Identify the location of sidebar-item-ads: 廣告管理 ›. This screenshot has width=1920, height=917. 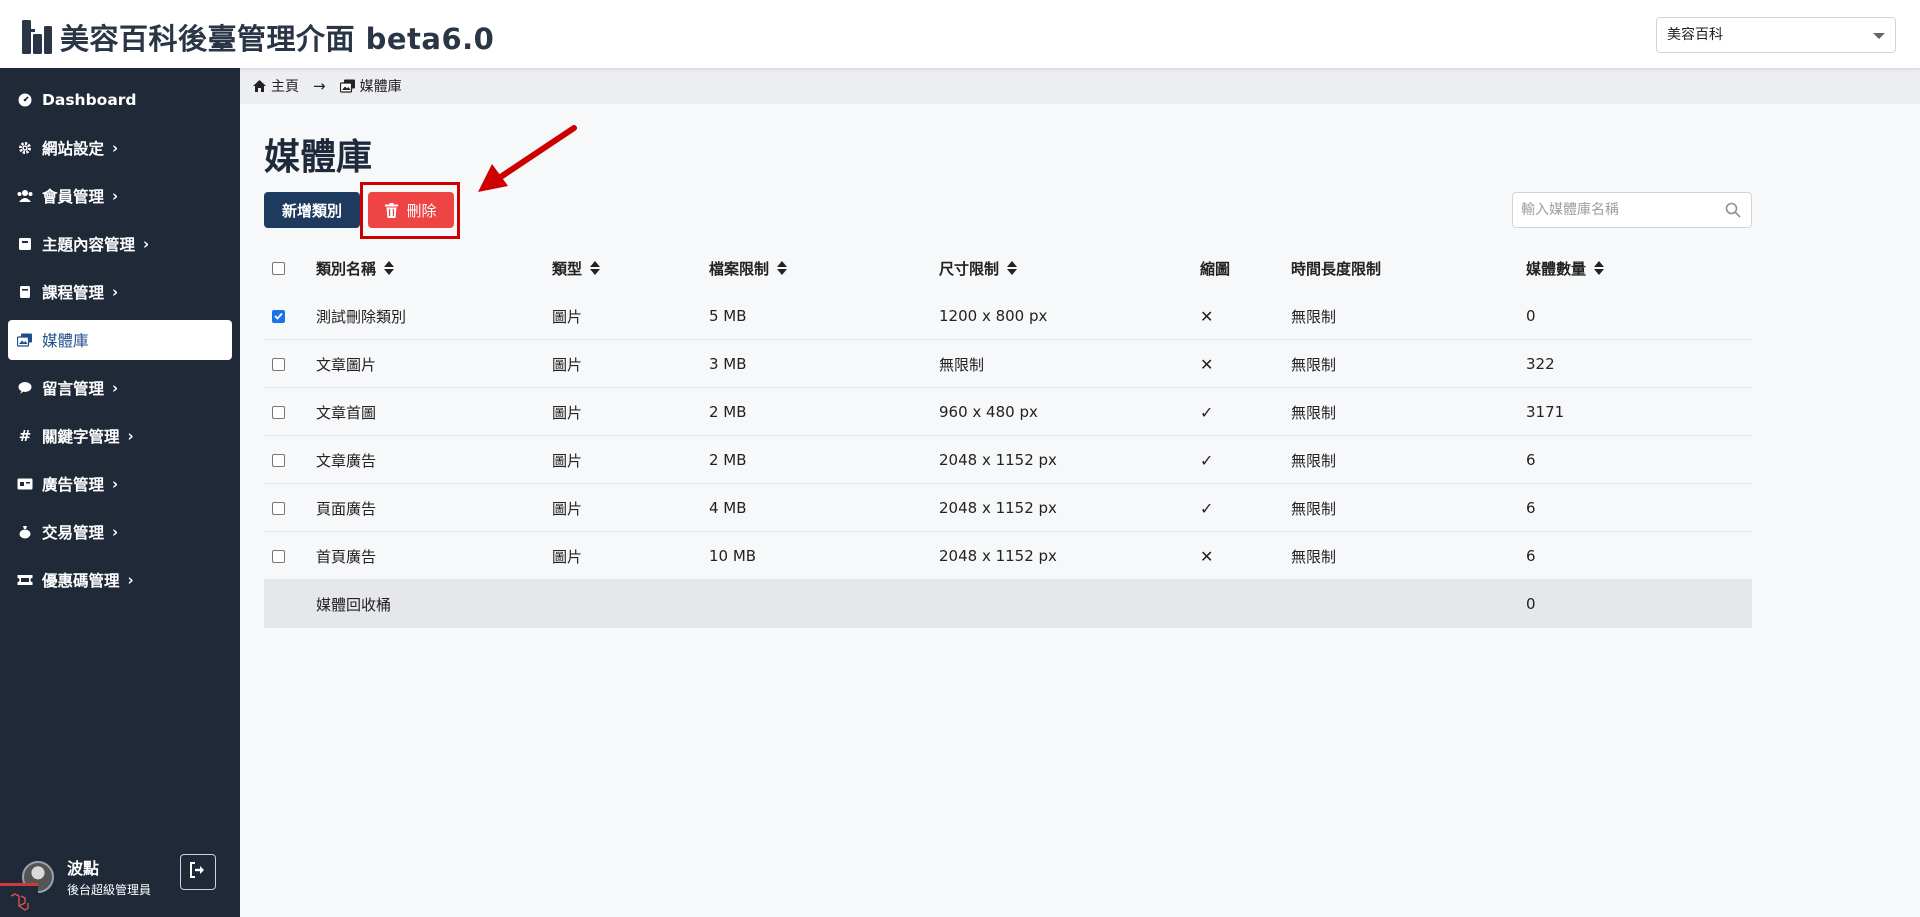
(120, 484).